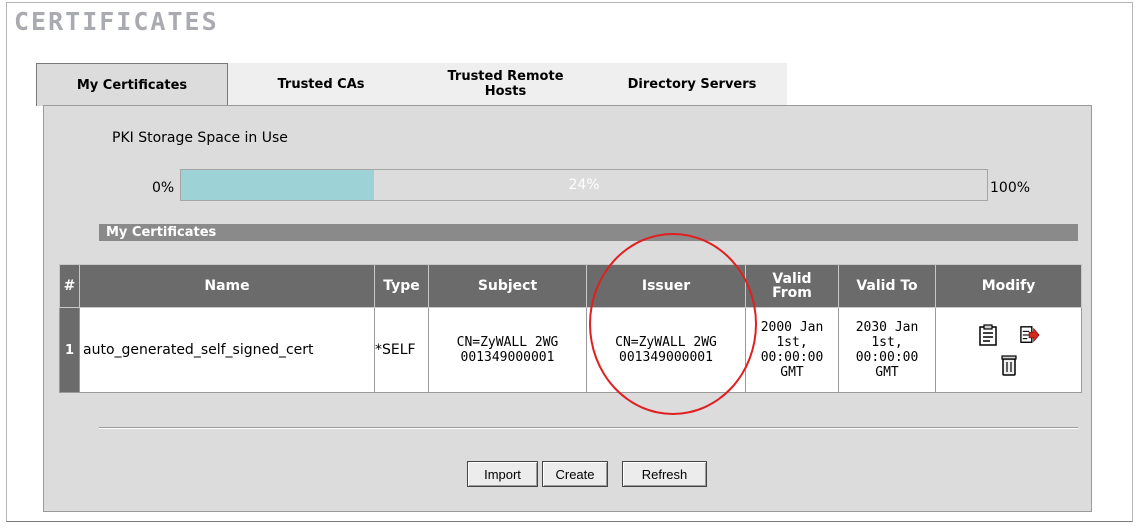 Image resolution: width=1137 pixels, height=528 pixels. What do you see at coordinates (227, 350) in the screenshot?
I see `cell-name: auto_generated_self_signed_cert` at bounding box center [227, 350].